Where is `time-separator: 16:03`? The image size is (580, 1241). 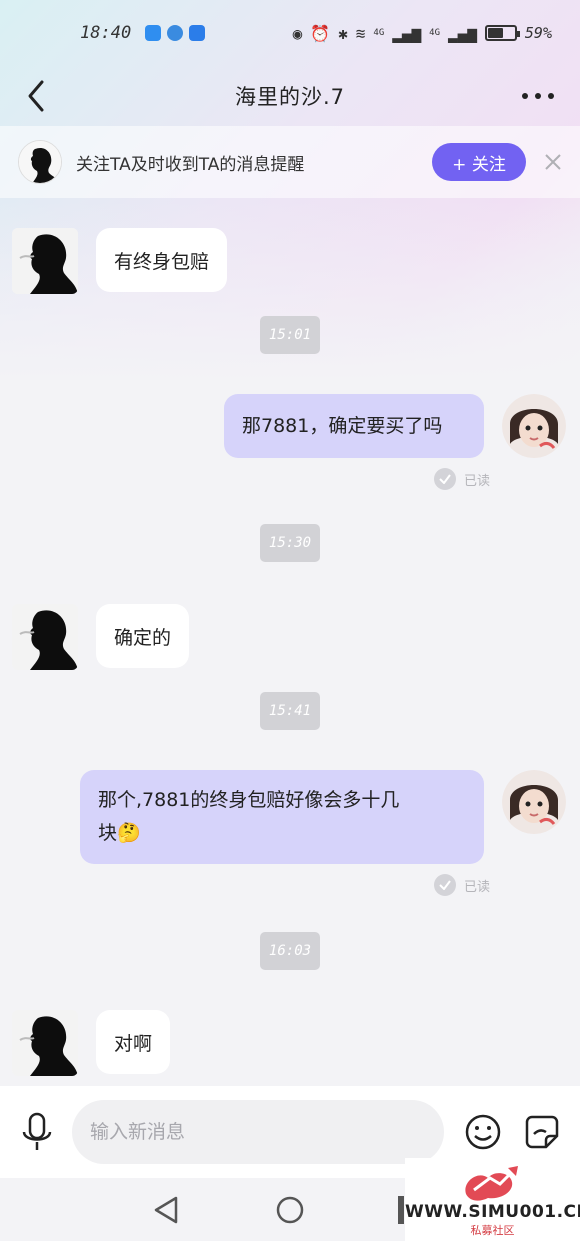 time-separator: 16:03 is located at coordinates (290, 951).